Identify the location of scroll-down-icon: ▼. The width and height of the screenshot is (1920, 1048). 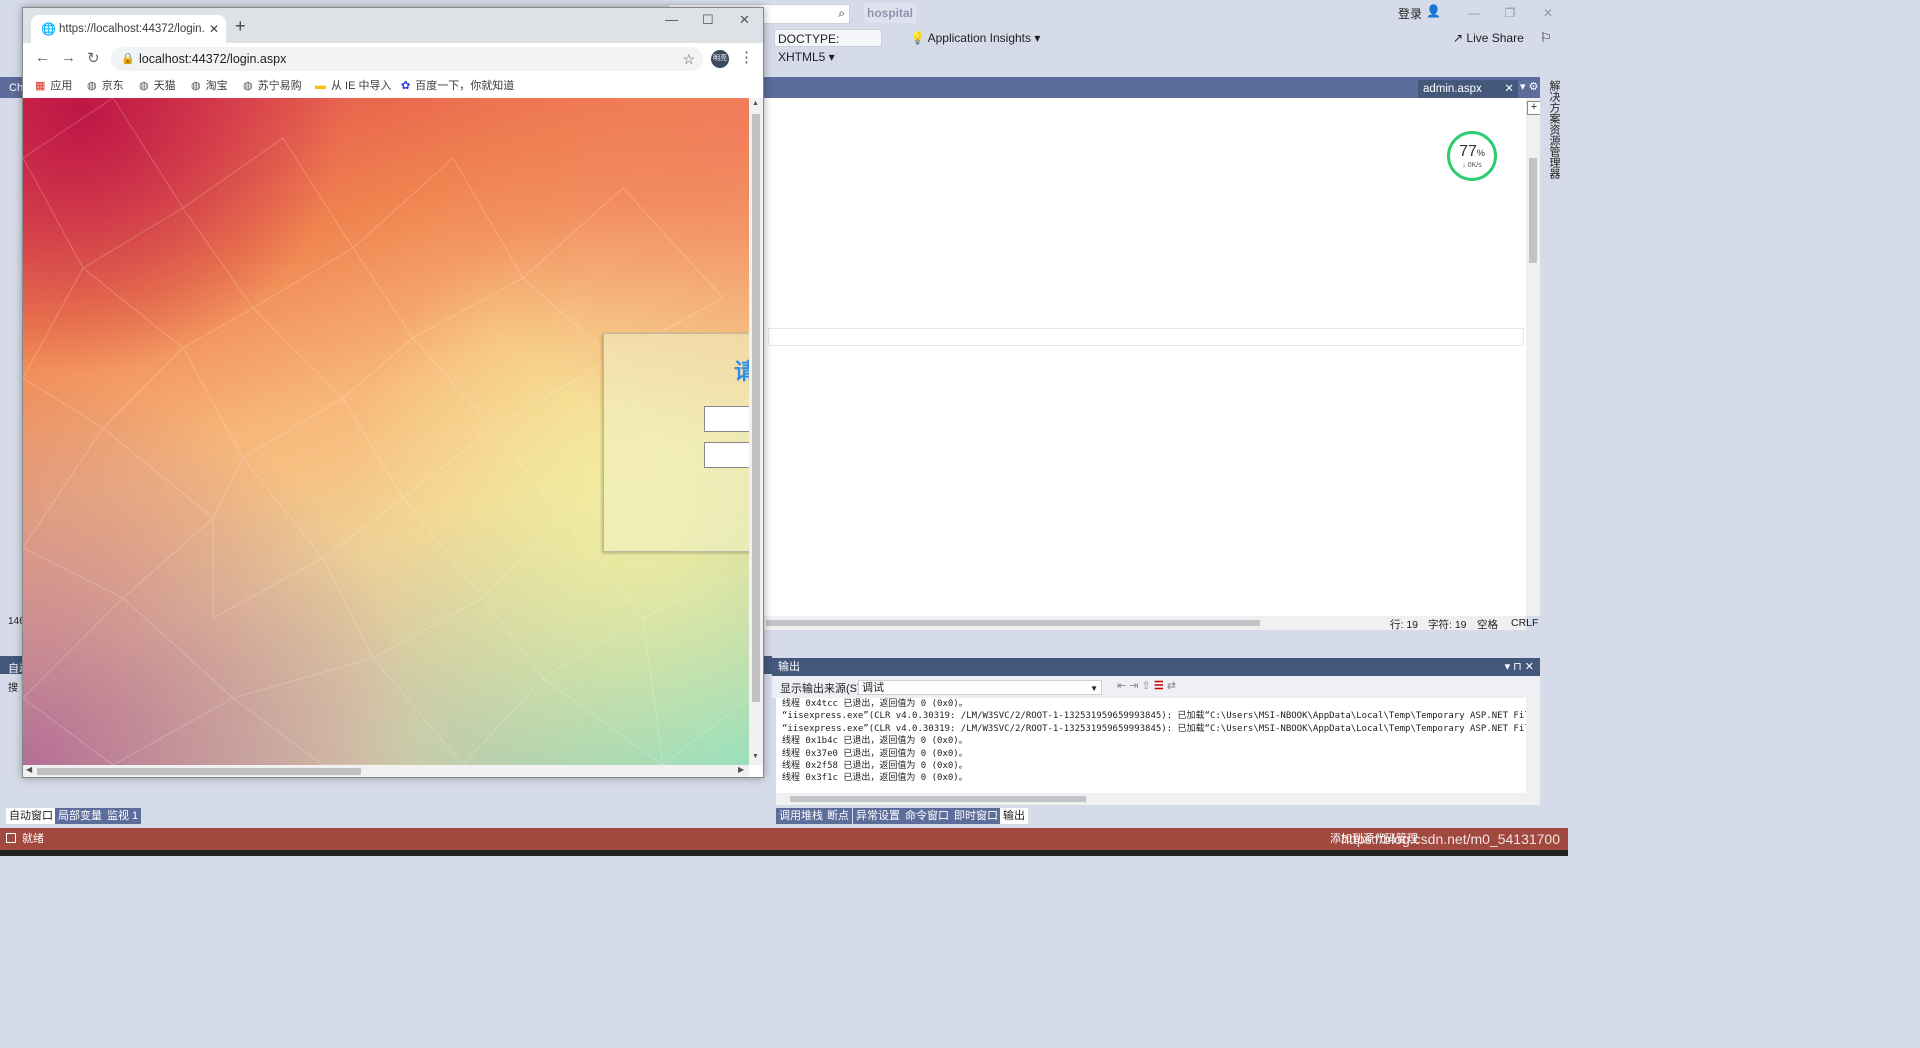
(755, 756).